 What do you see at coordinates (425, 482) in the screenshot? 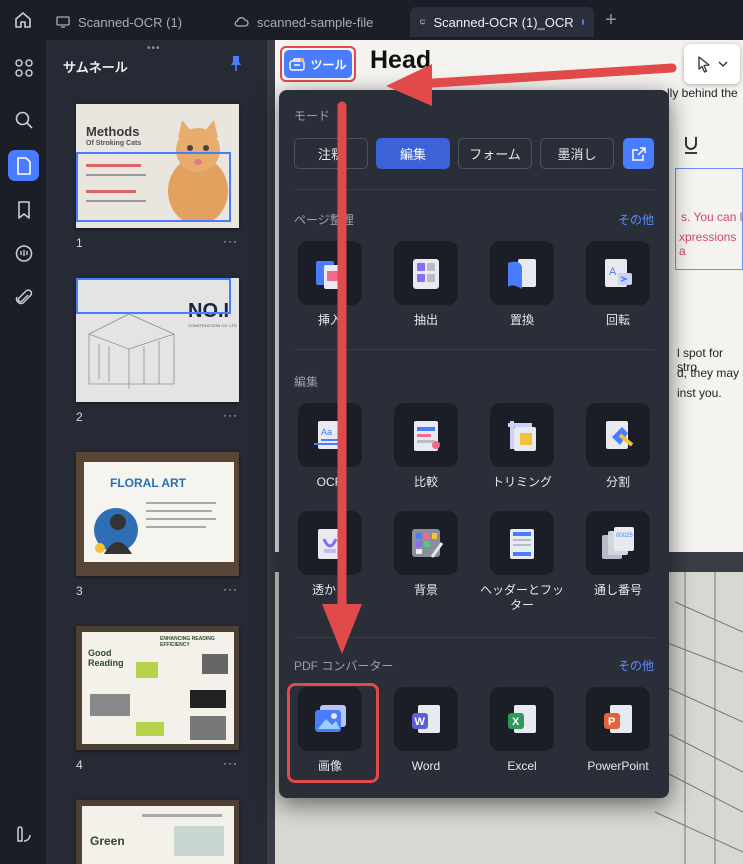
I see `tool-label: 比較` at bounding box center [425, 482].